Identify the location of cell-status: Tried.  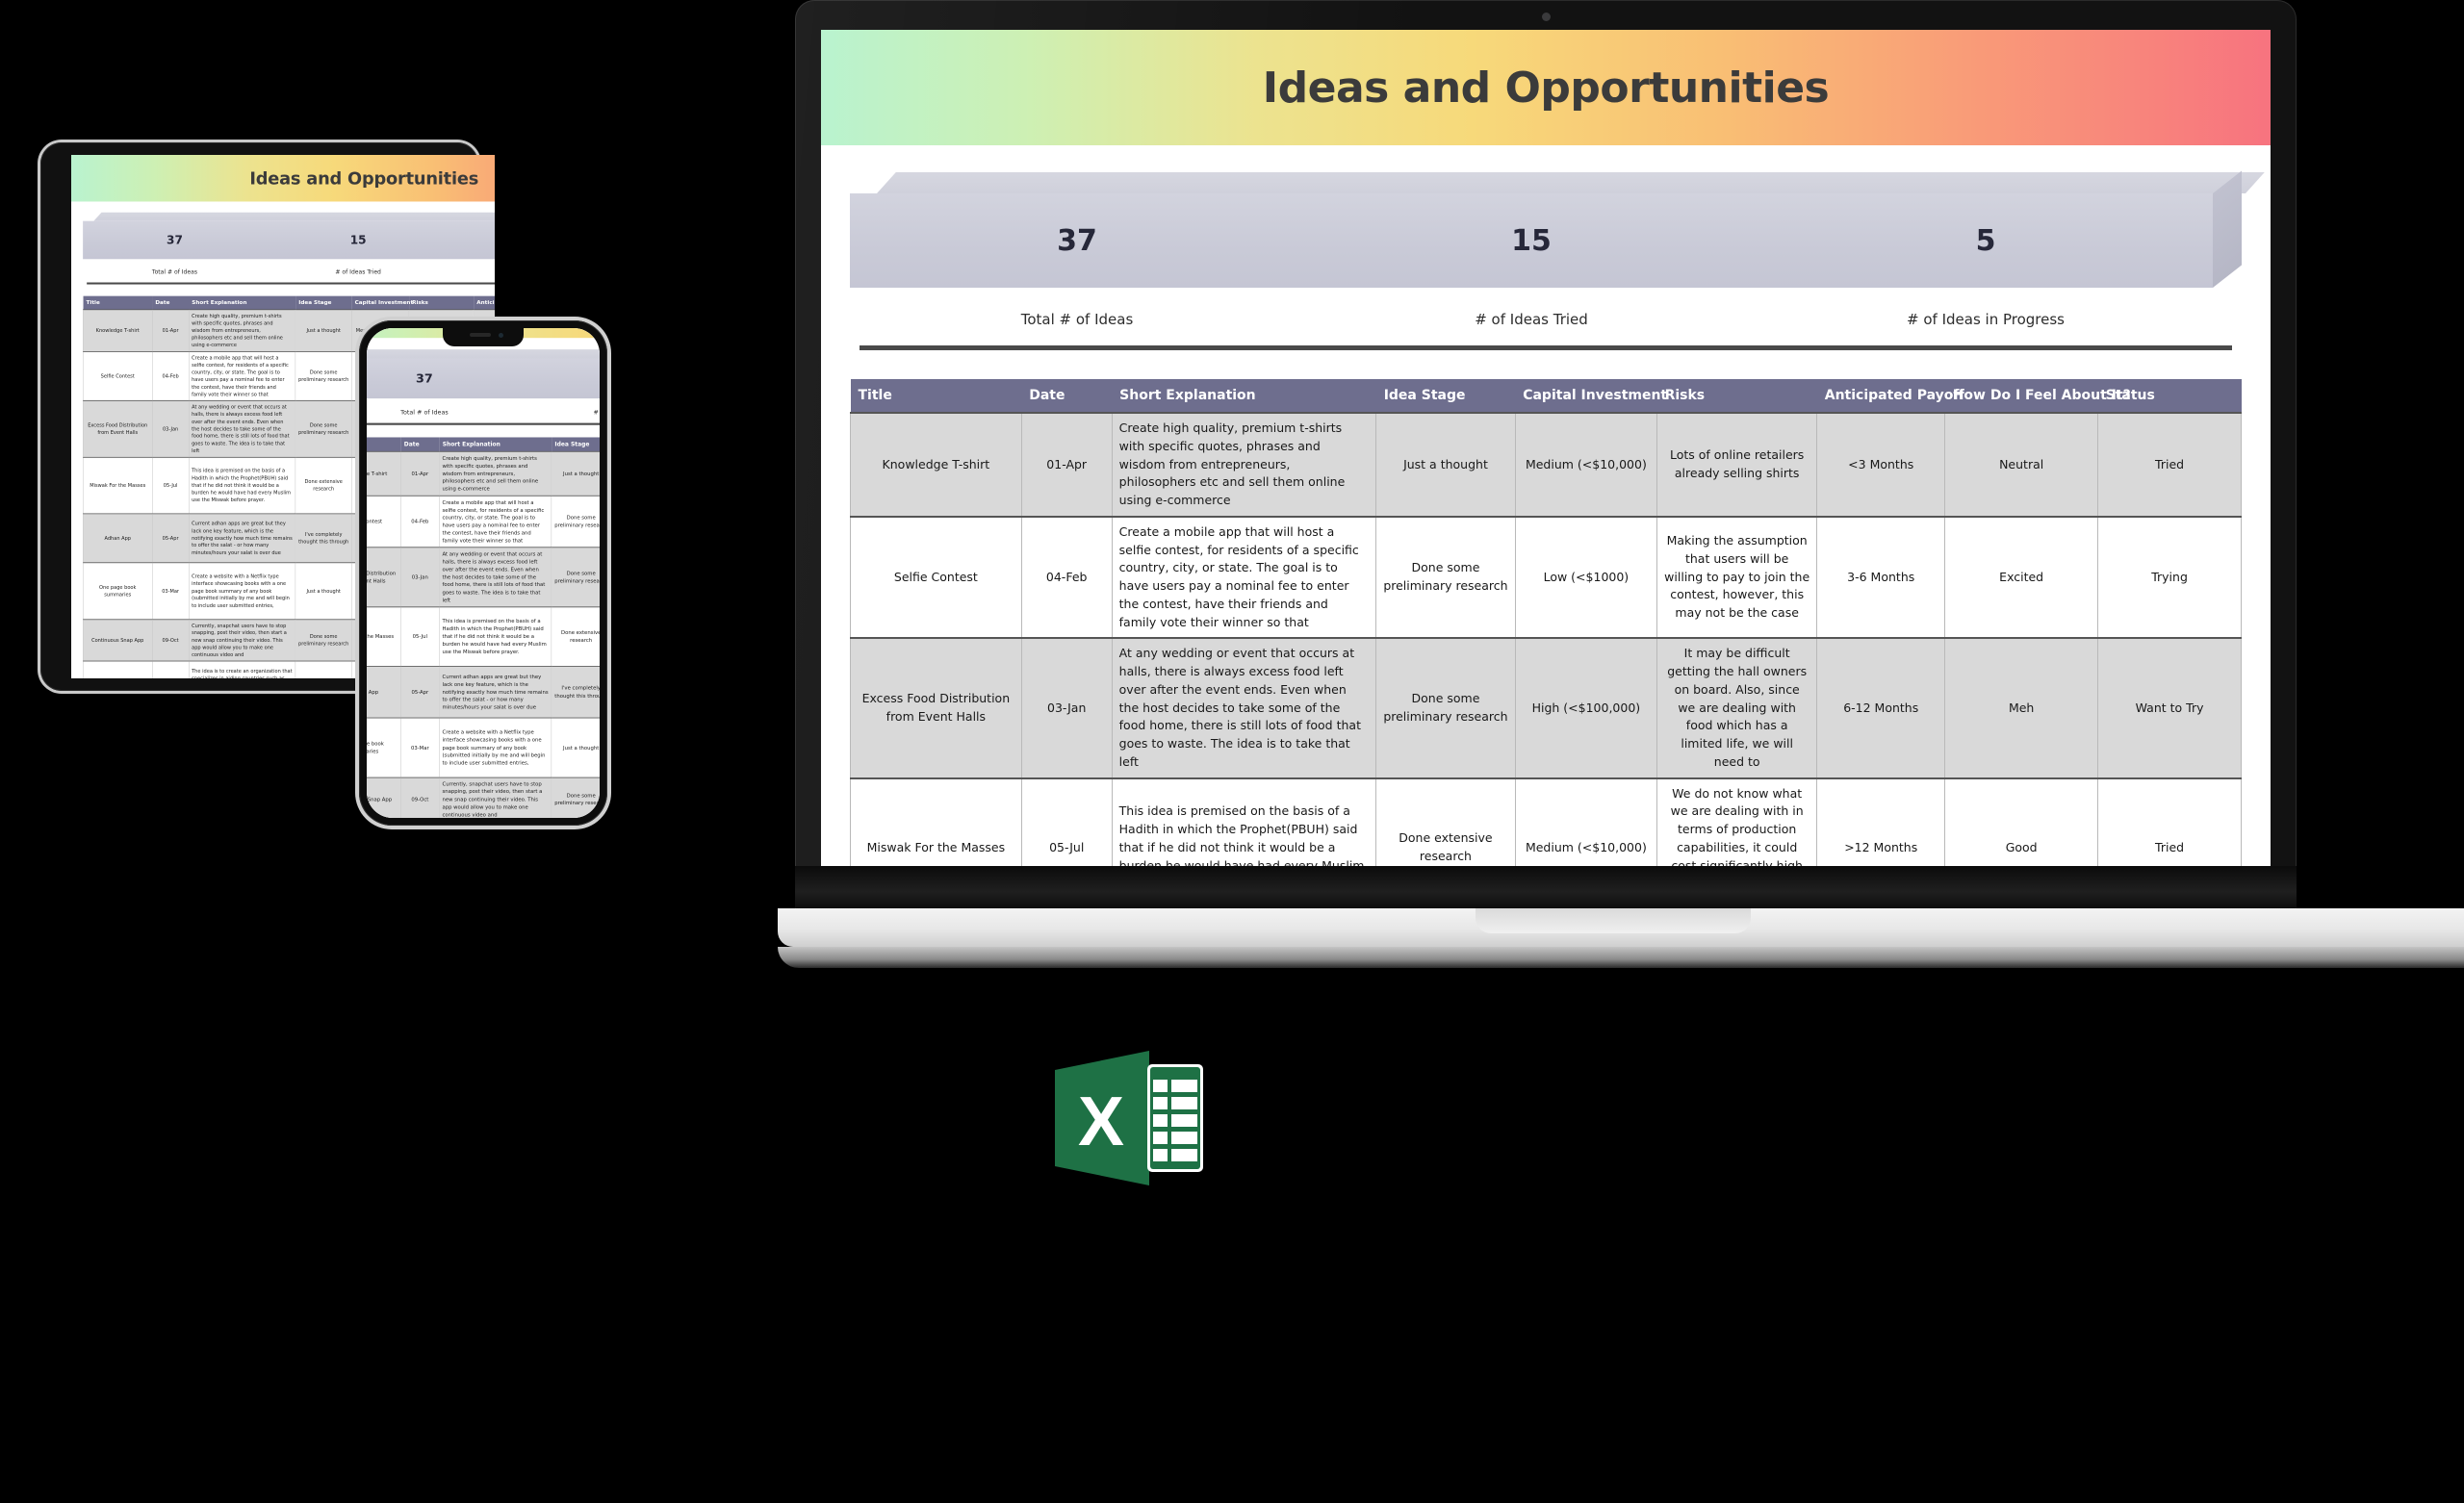
(2169, 465).